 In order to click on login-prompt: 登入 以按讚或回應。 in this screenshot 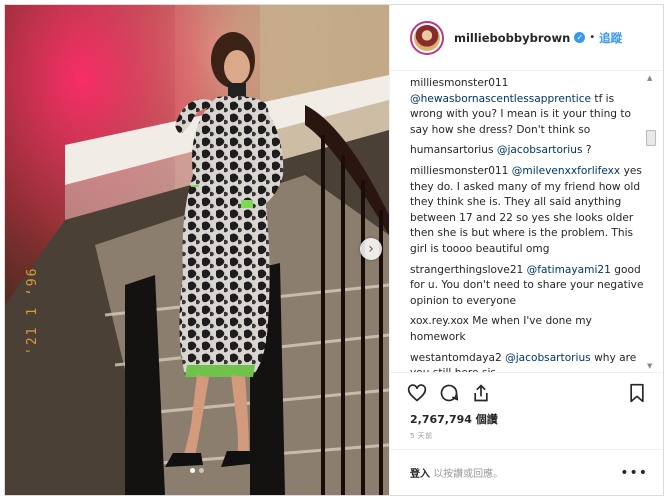, I will do `click(456, 472)`.